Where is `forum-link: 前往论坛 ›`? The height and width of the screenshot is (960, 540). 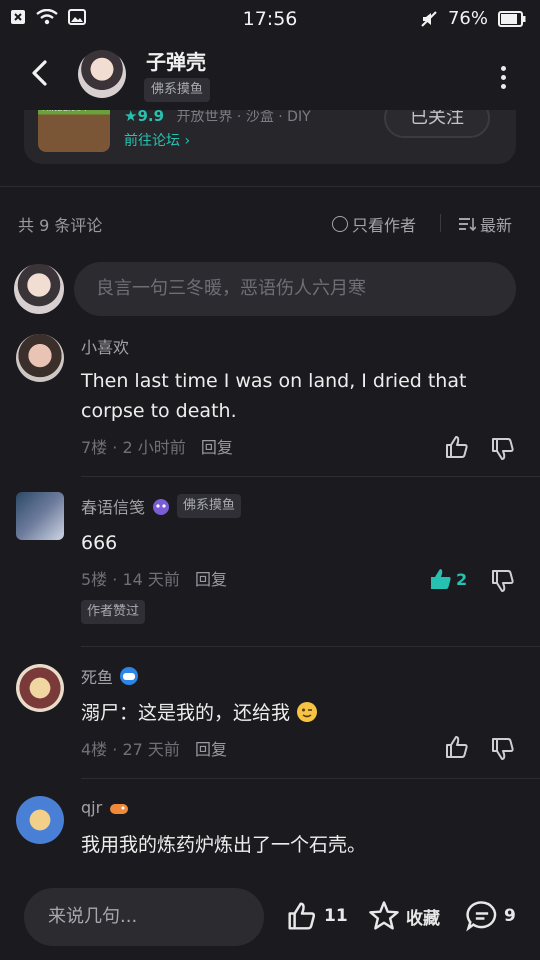
forum-link: 前往论坛 › is located at coordinates (157, 140).